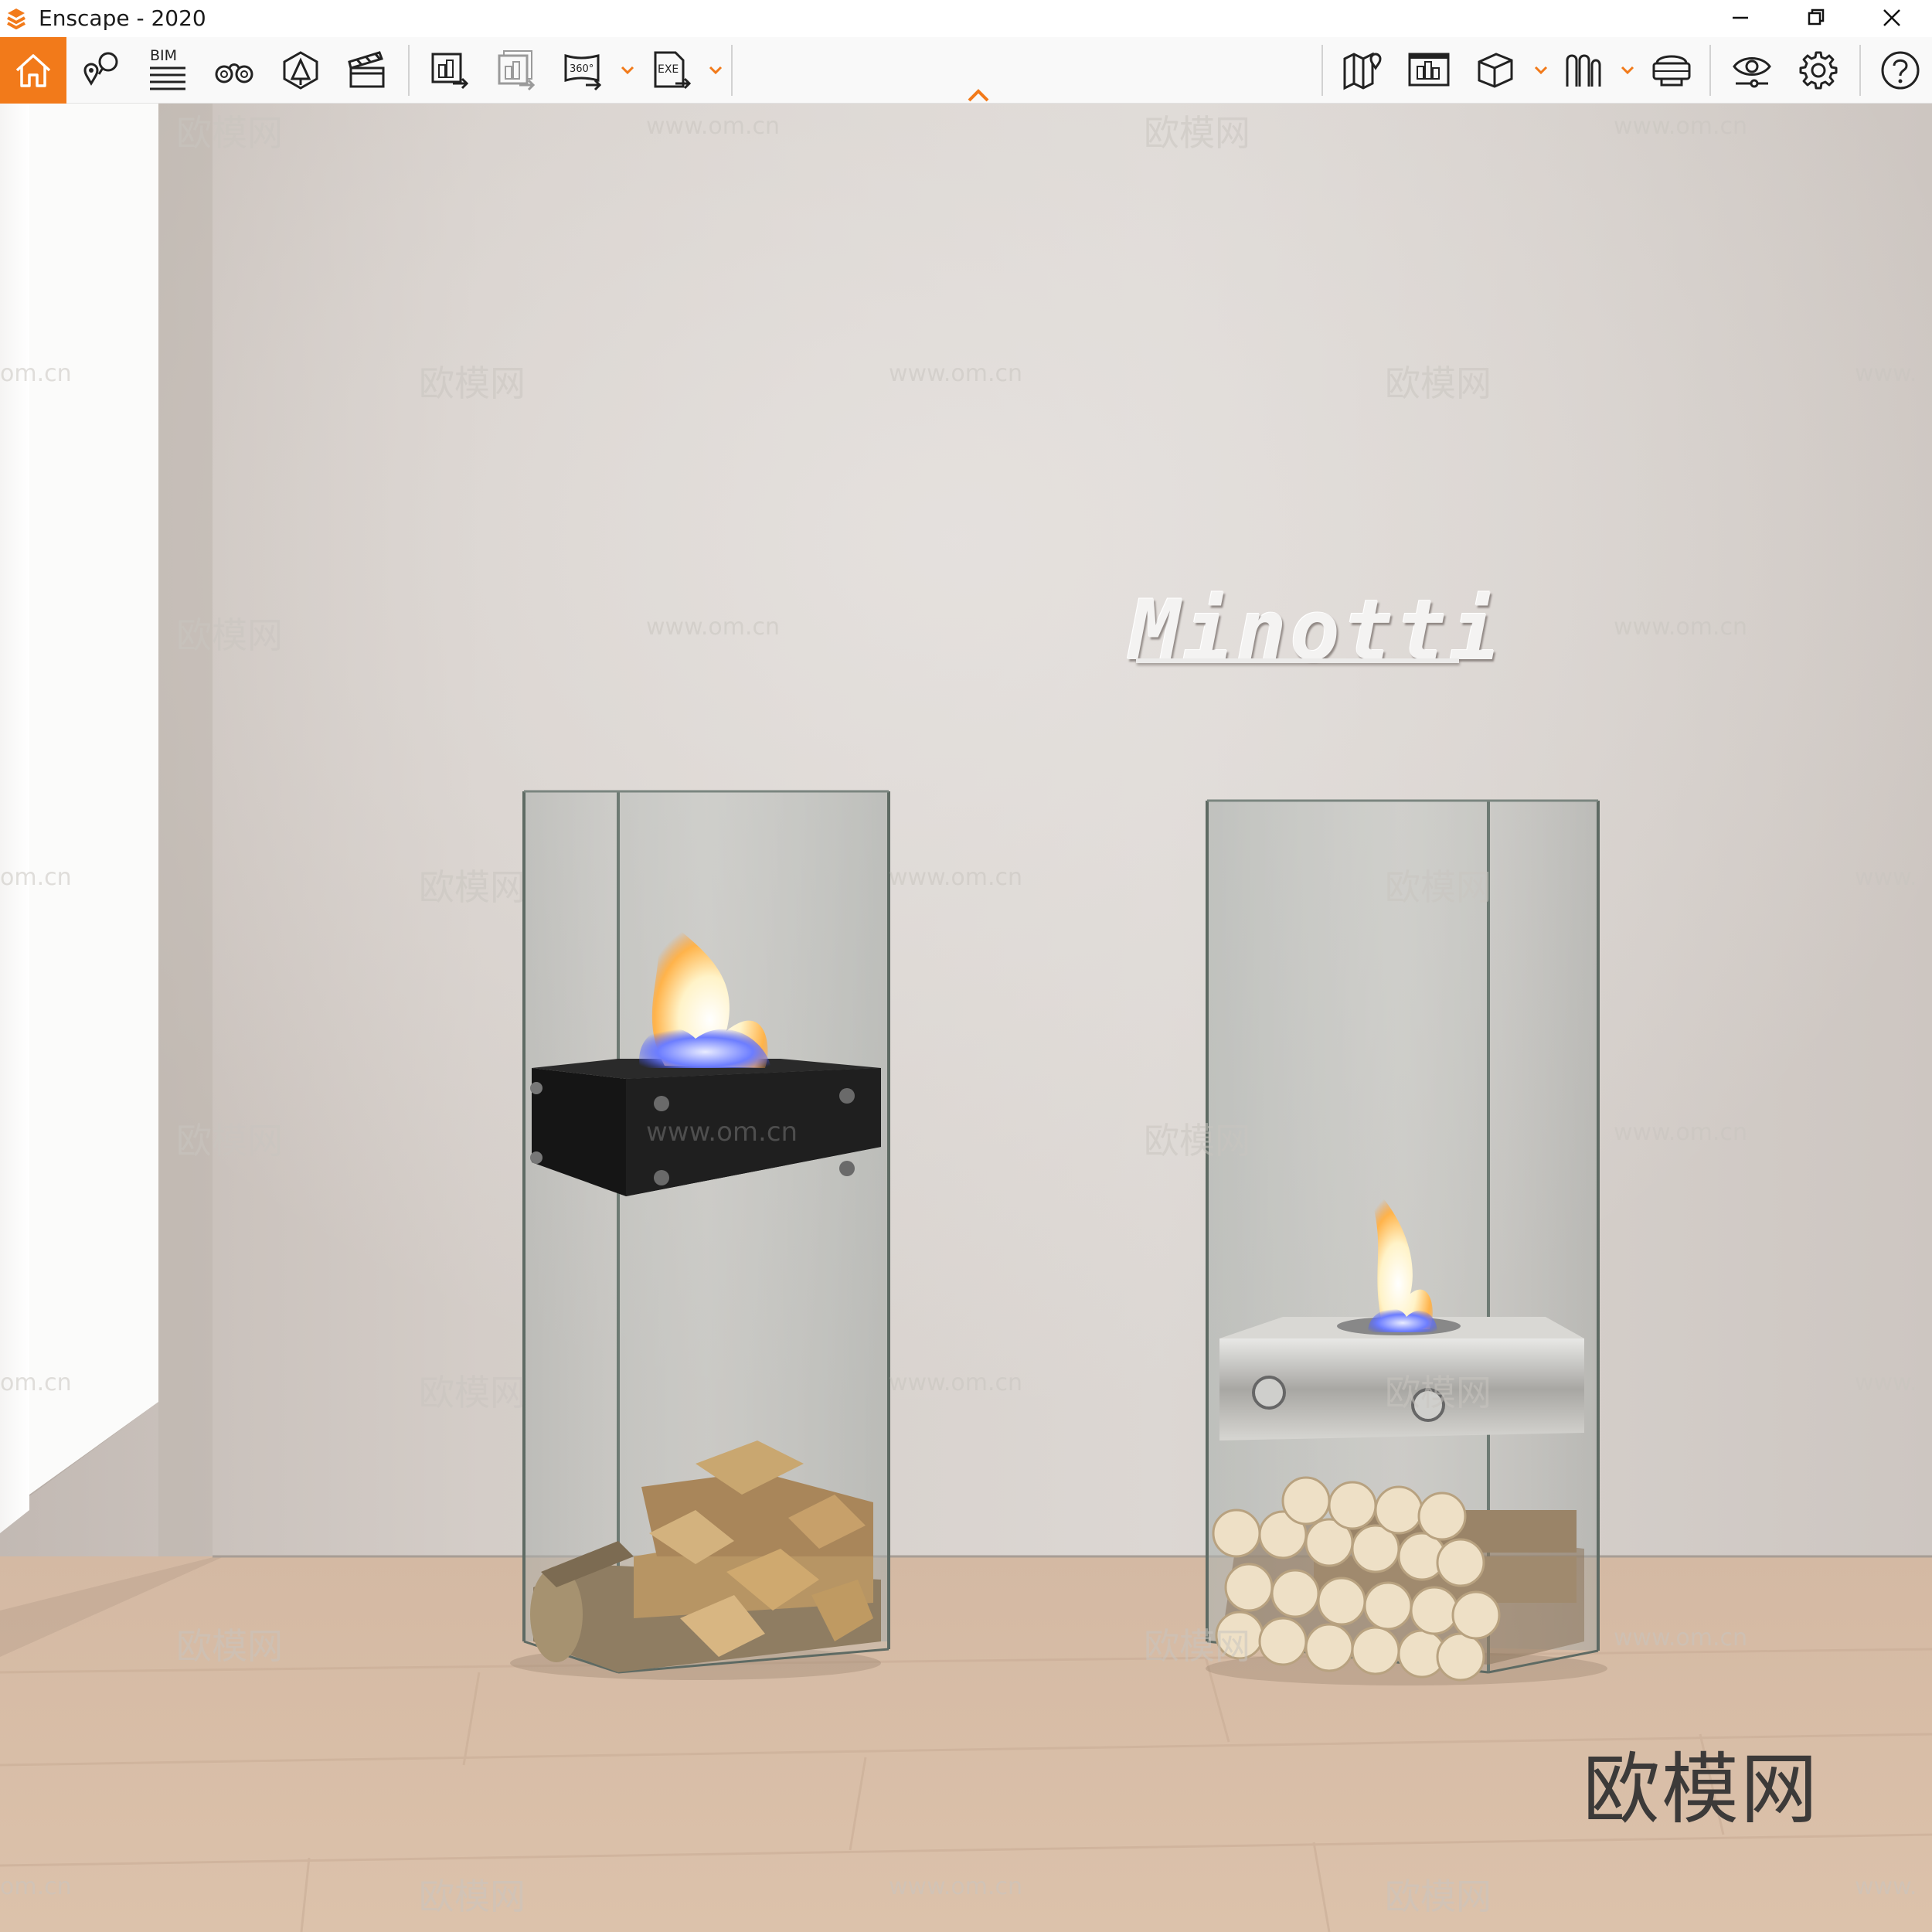  I want to click on map-button, so click(1362, 70).